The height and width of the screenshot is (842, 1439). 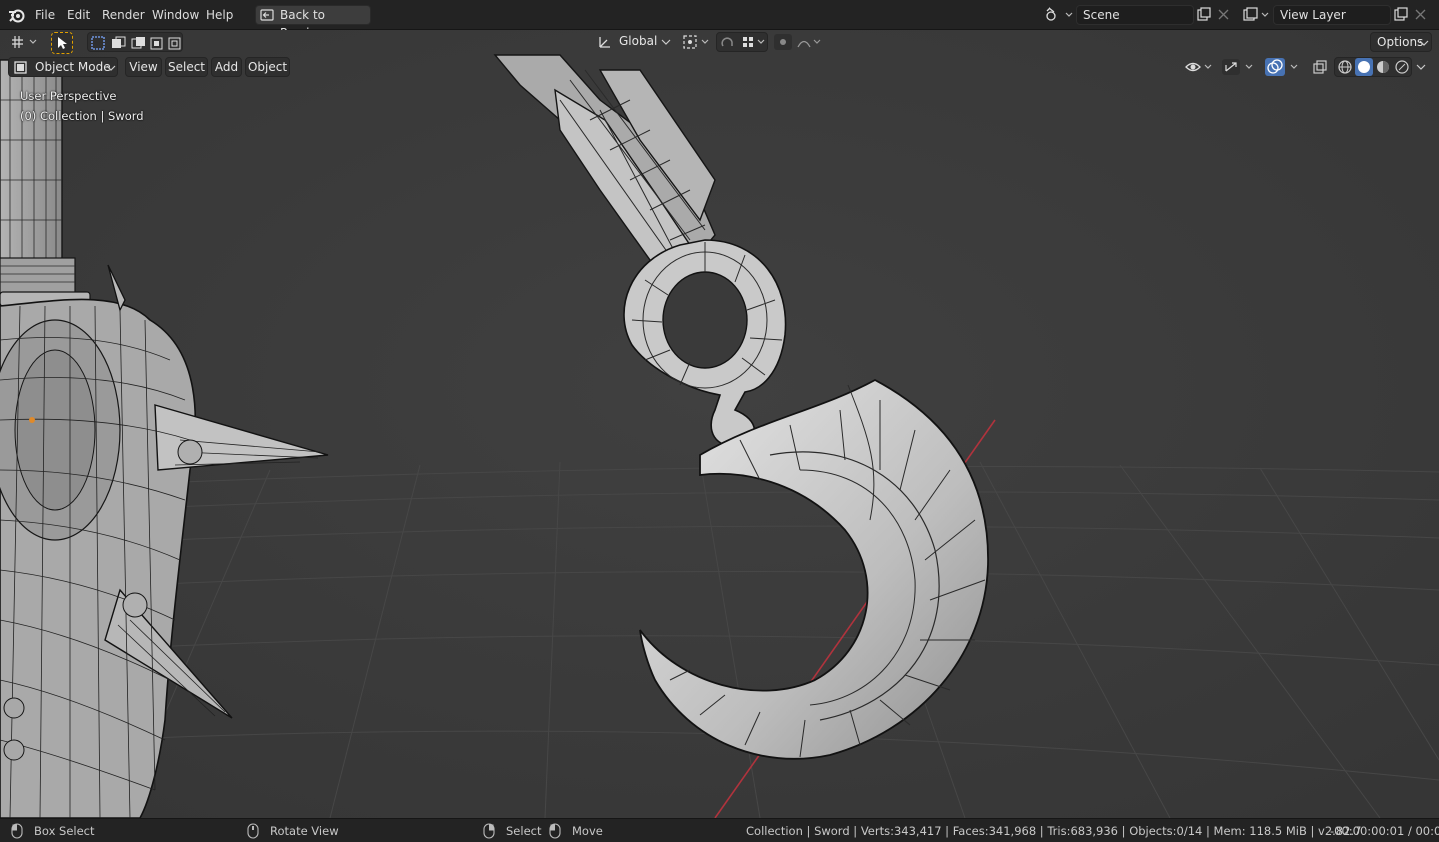 I want to click on viewport-menu-object: Object, so click(x=267, y=67).